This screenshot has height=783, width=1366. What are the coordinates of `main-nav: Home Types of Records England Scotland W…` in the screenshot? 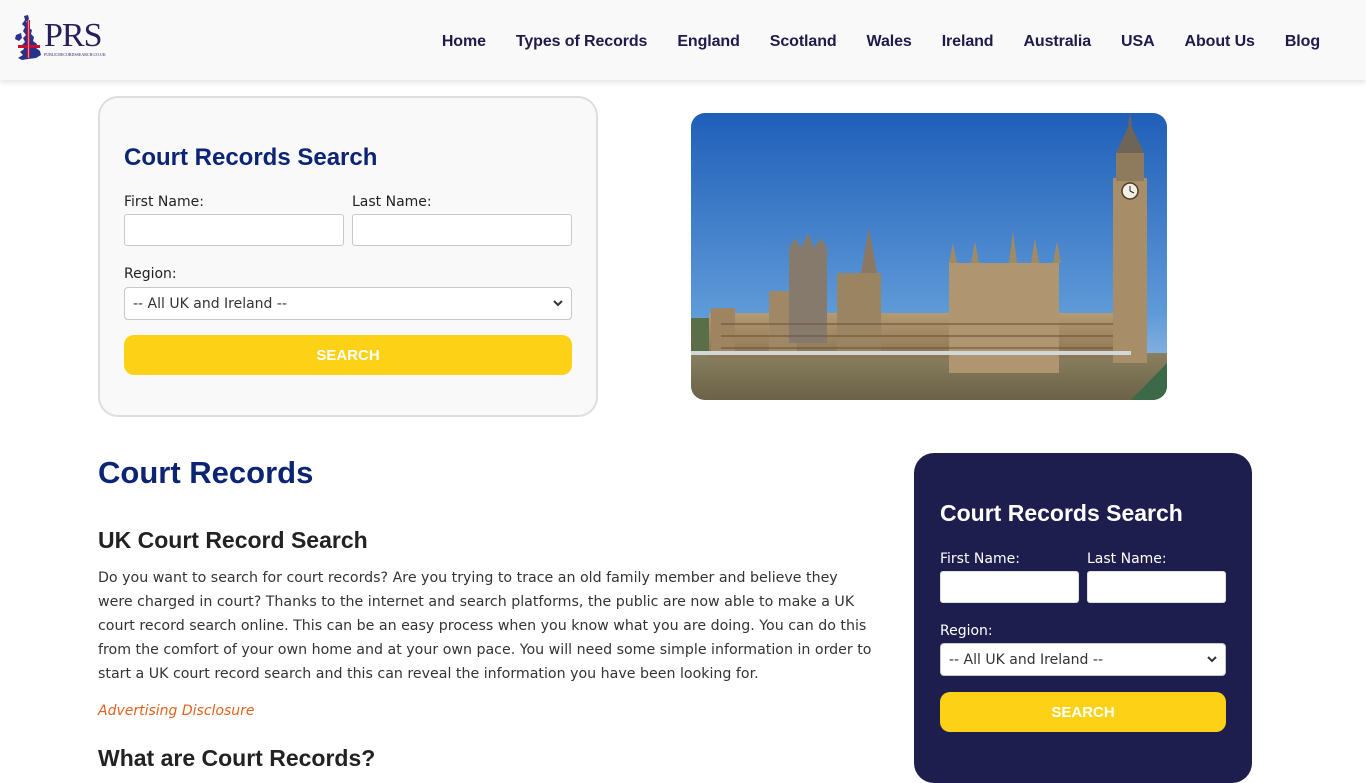 It's located at (866, 42).